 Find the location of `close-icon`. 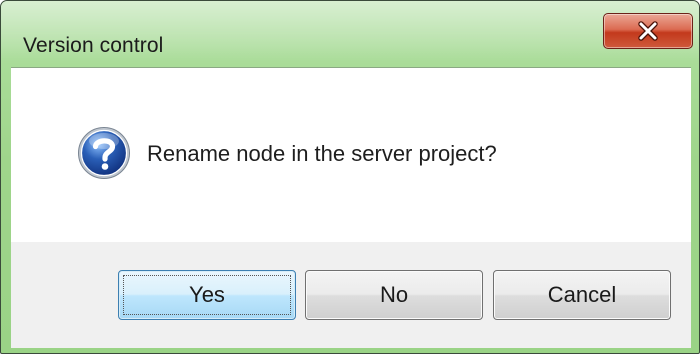

close-icon is located at coordinates (648, 31).